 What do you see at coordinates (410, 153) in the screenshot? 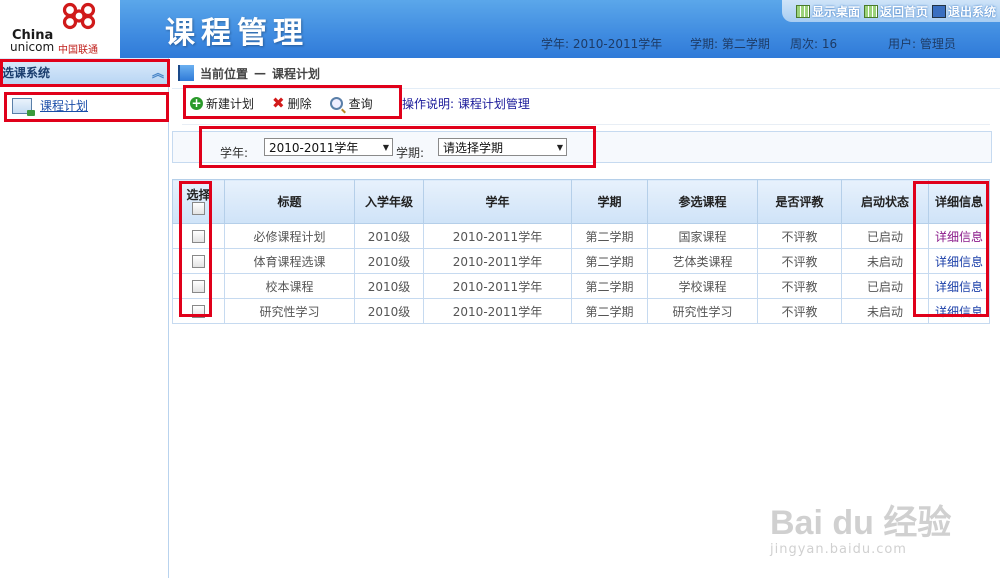
I see `term-filter-label: 学期:` at bounding box center [410, 153].